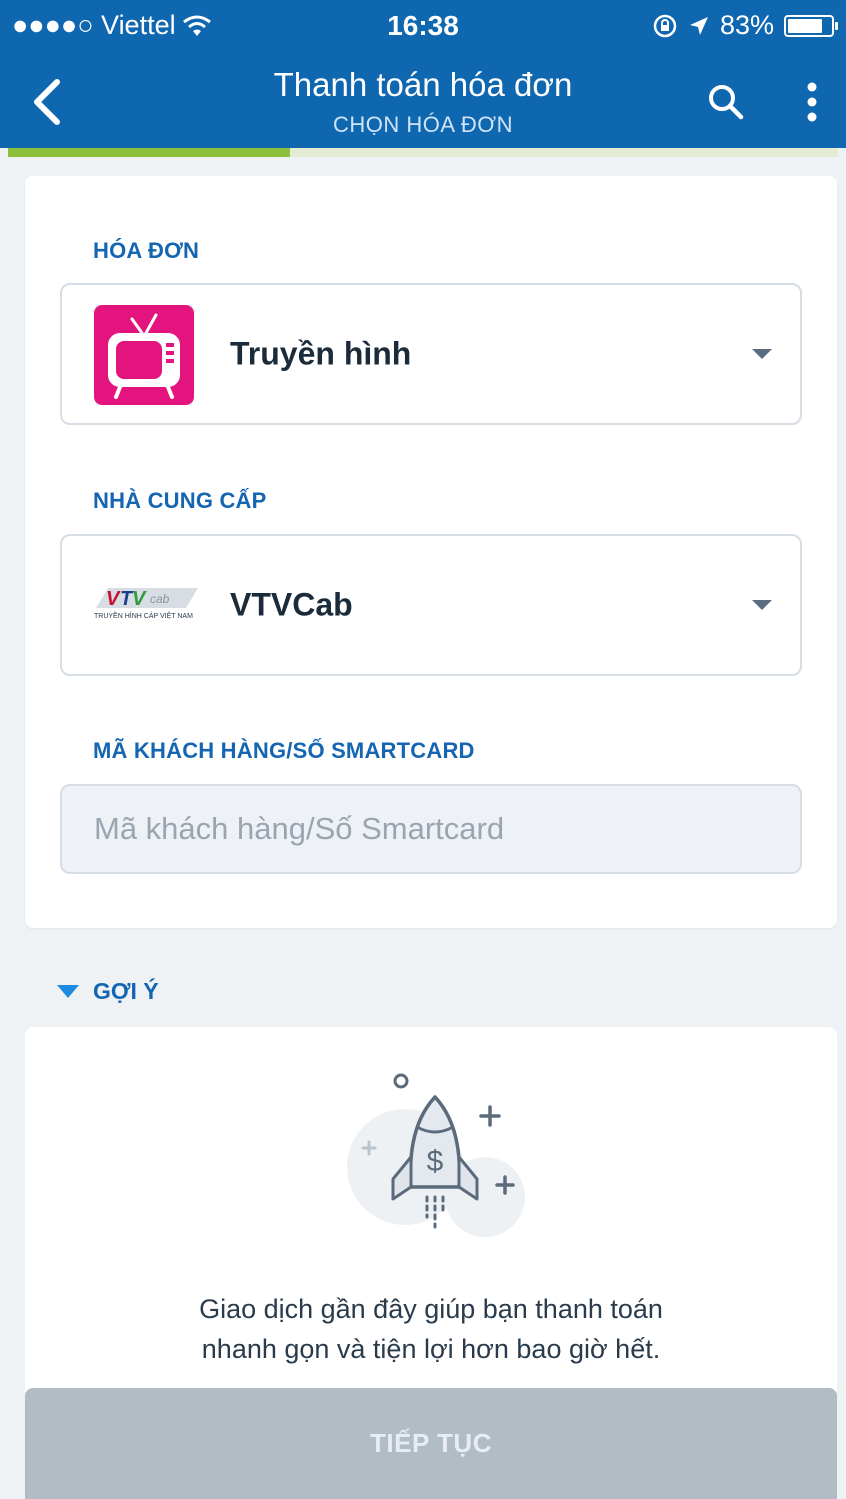 The height and width of the screenshot is (1499, 846). What do you see at coordinates (665, 25) in the screenshot?
I see `rotation-lock-icon` at bounding box center [665, 25].